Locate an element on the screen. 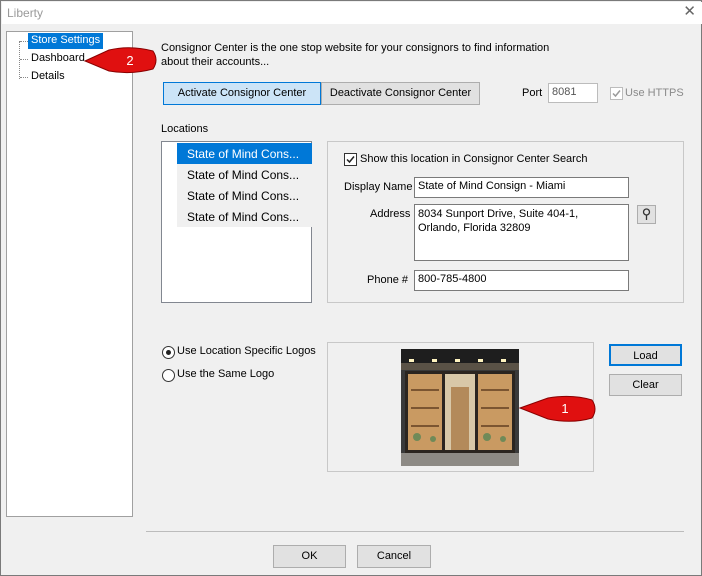  phone-label: Phone # is located at coordinates (387, 280).